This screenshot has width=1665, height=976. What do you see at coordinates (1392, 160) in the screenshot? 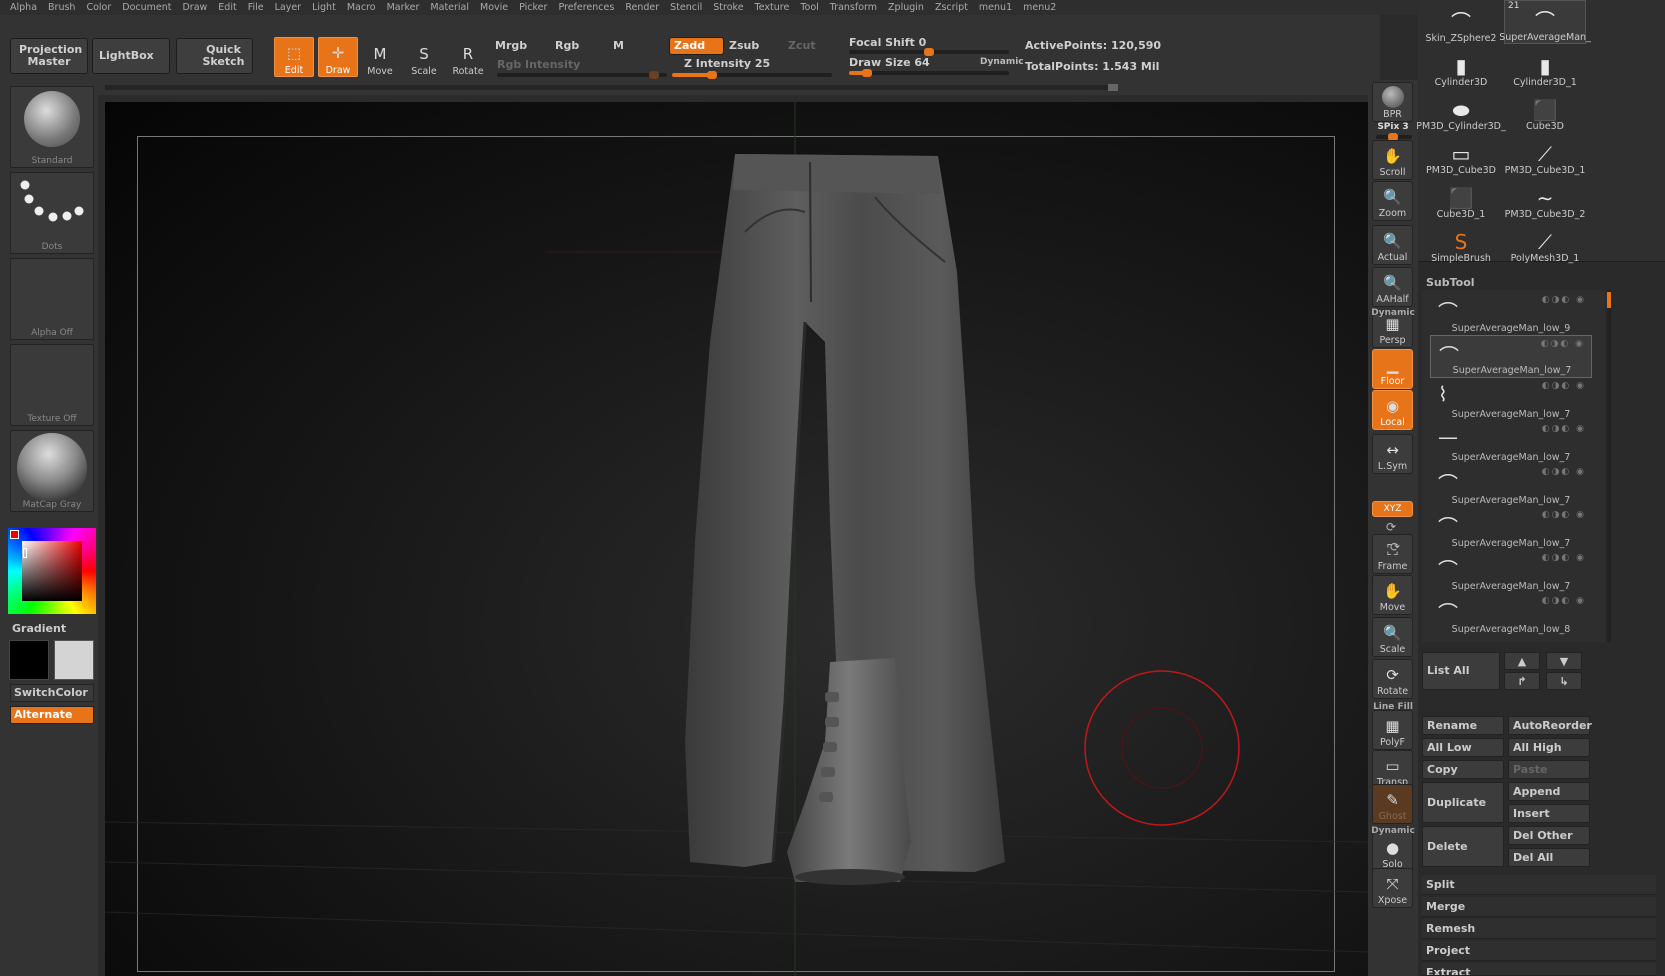
I see `scroll-shelf-button: ✋ Scroll` at bounding box center [1392, 160].